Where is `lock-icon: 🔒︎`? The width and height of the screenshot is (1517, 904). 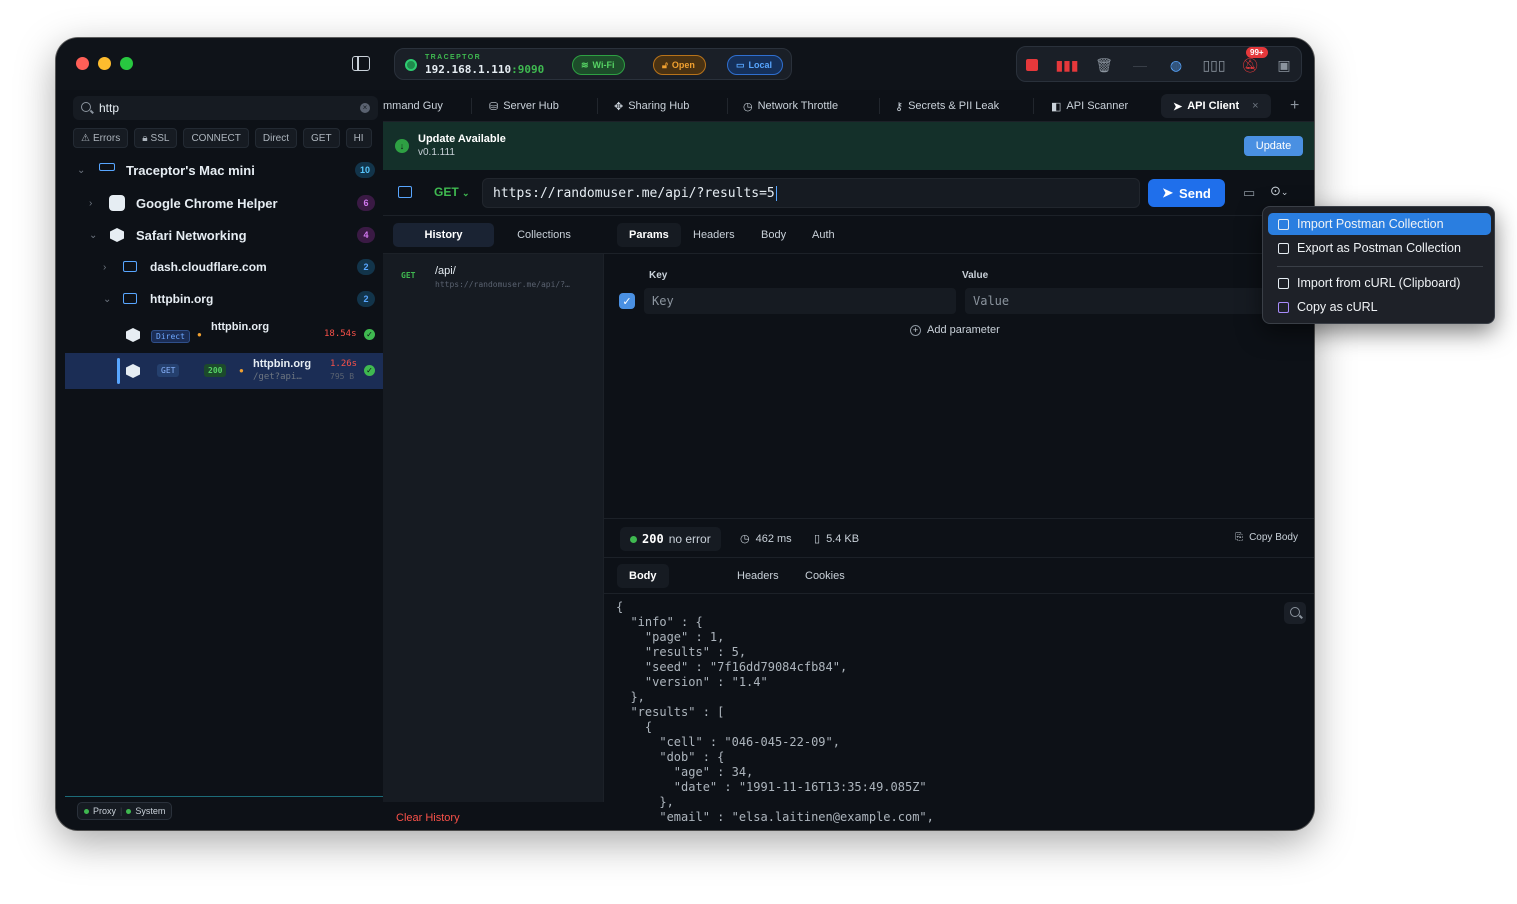 lock-icon: 🔒︎ is located at coordinates (145, 138).